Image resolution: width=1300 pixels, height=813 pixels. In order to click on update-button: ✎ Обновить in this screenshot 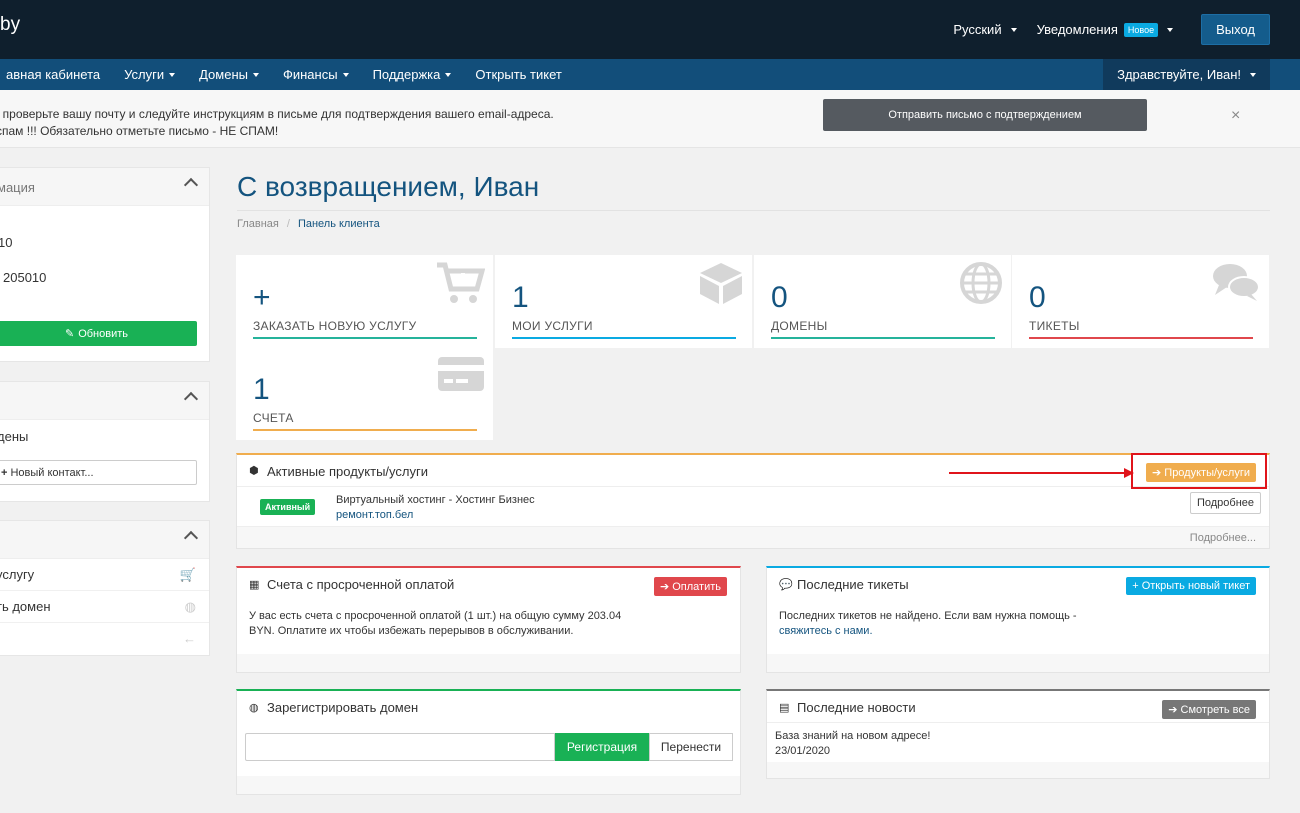, I will do `click(98, 333)`.